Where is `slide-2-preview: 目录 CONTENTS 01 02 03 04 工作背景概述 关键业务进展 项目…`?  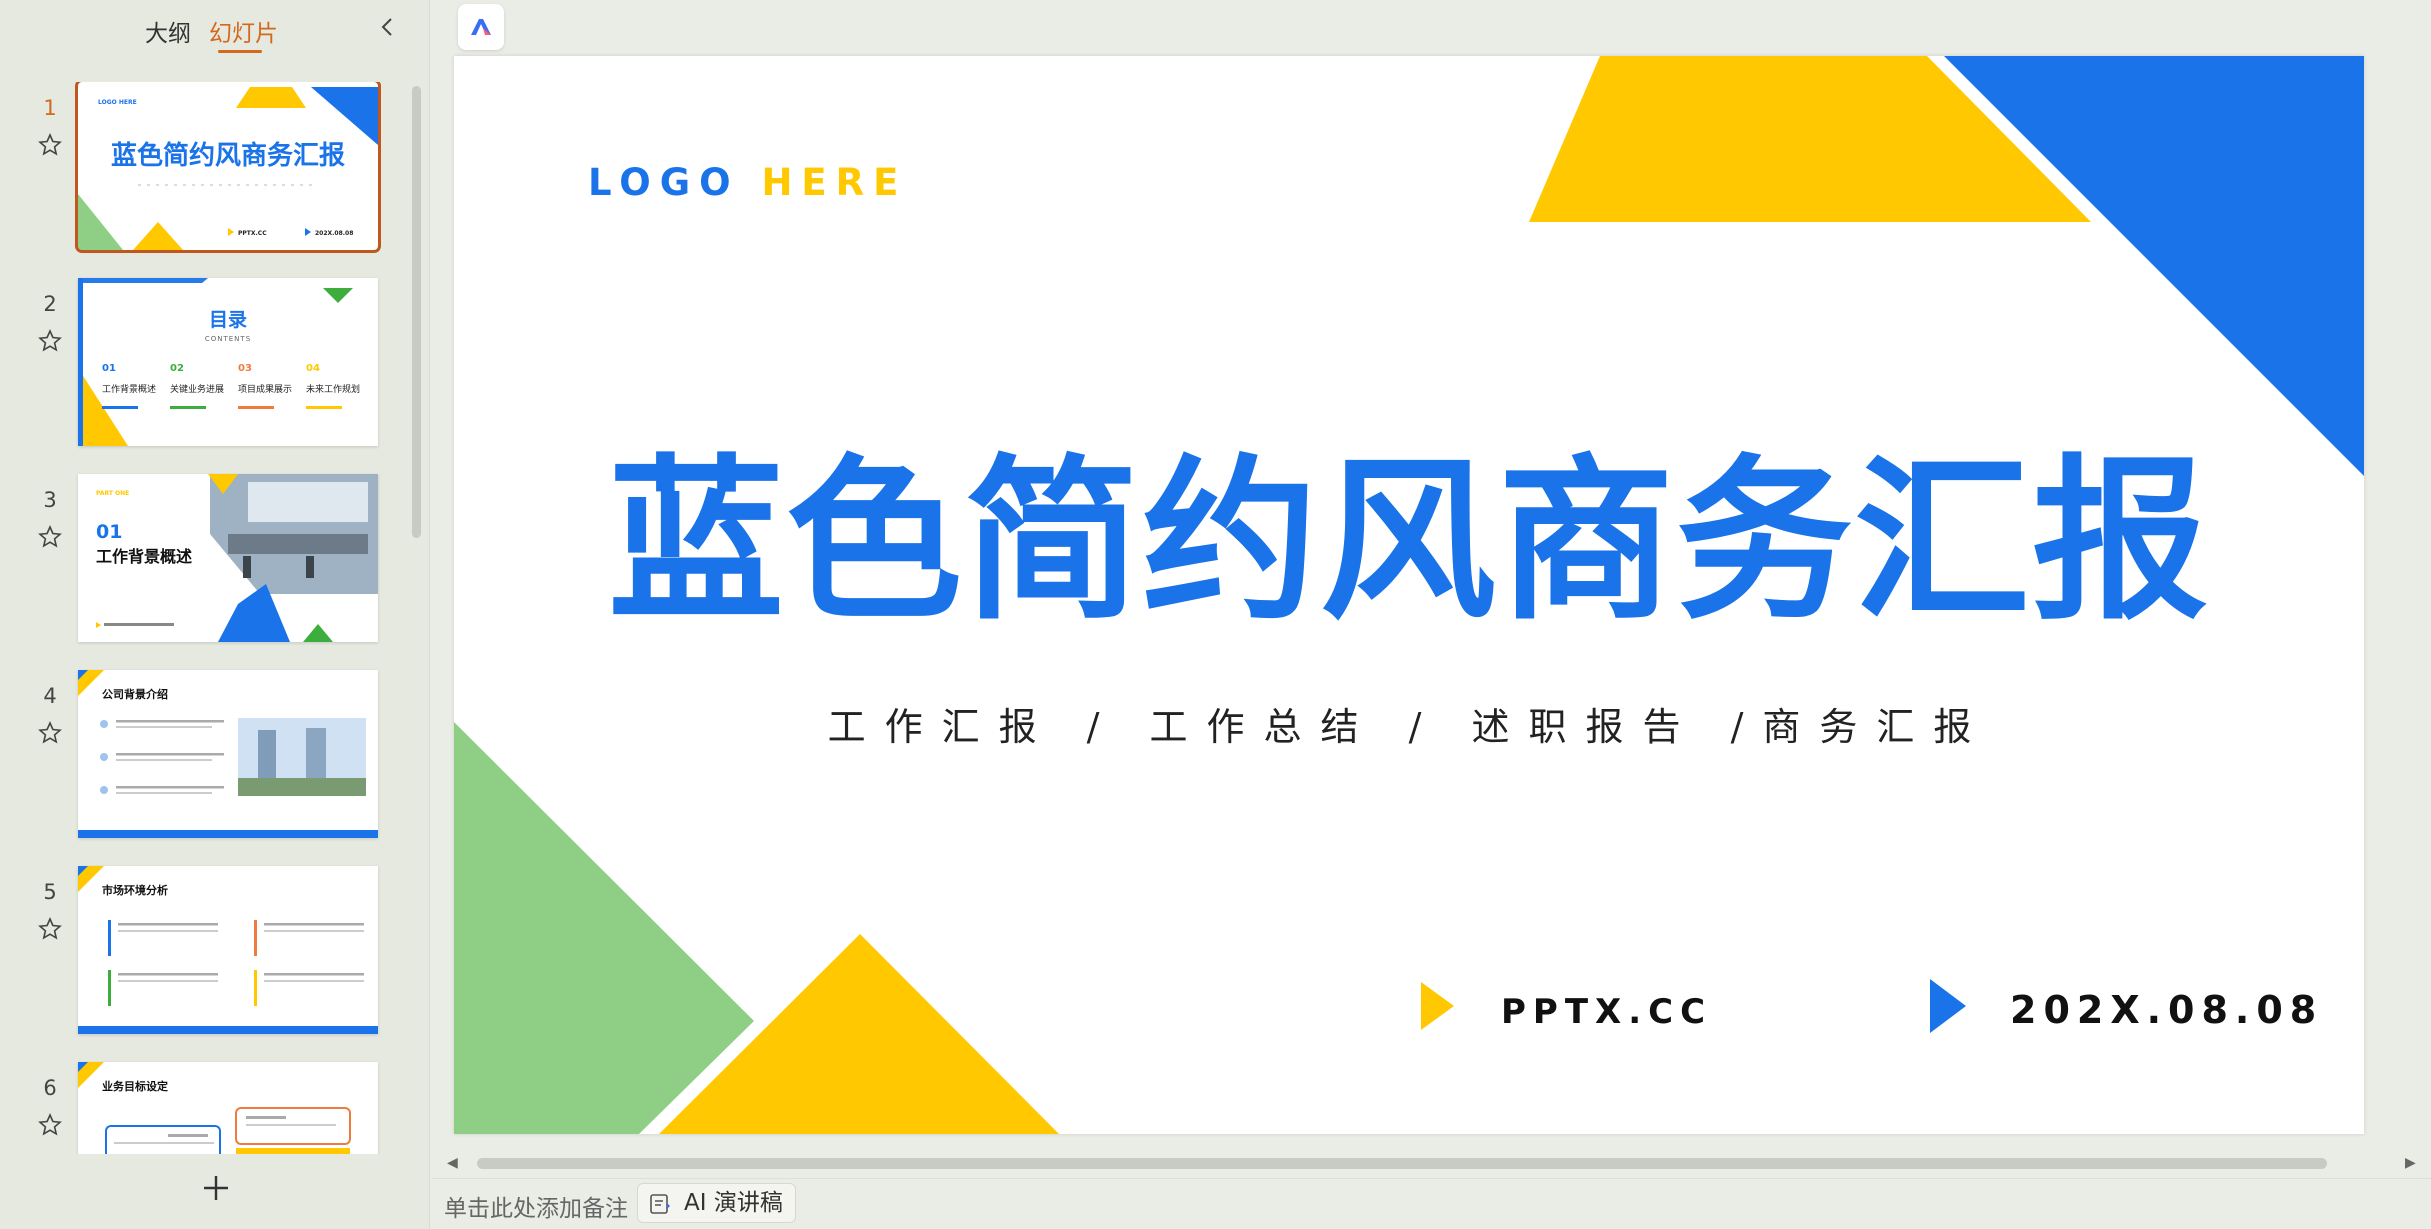
slide-2-preview: 目录 CONTENTS 01 02 03 04 工作背景概述 关键业务进展 项目… is located at coordinates (225, 362).